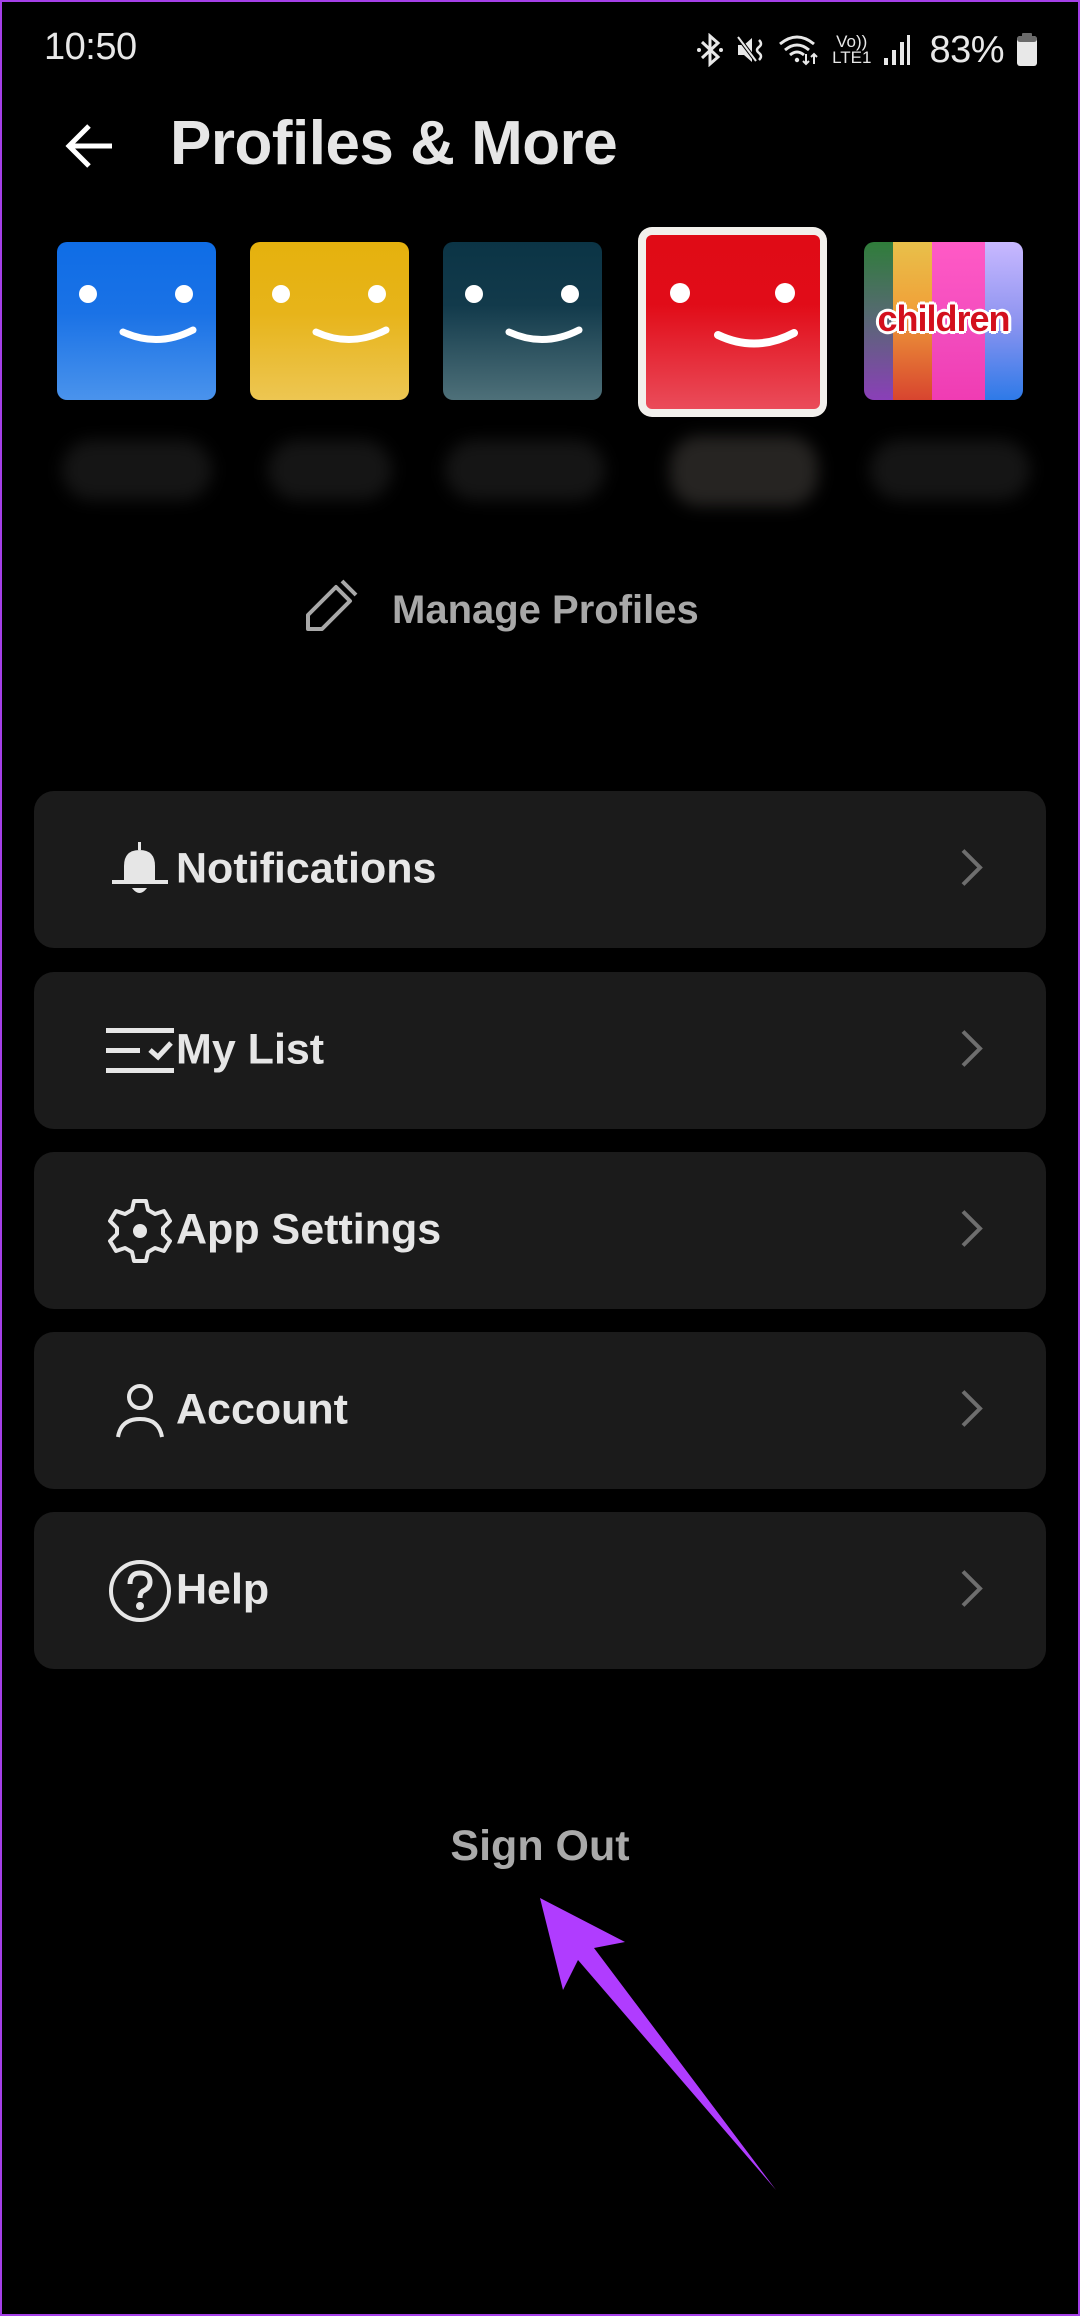 The image size is (1080, 2316). I want to click on annotation-arrow, so click(658, 2044).